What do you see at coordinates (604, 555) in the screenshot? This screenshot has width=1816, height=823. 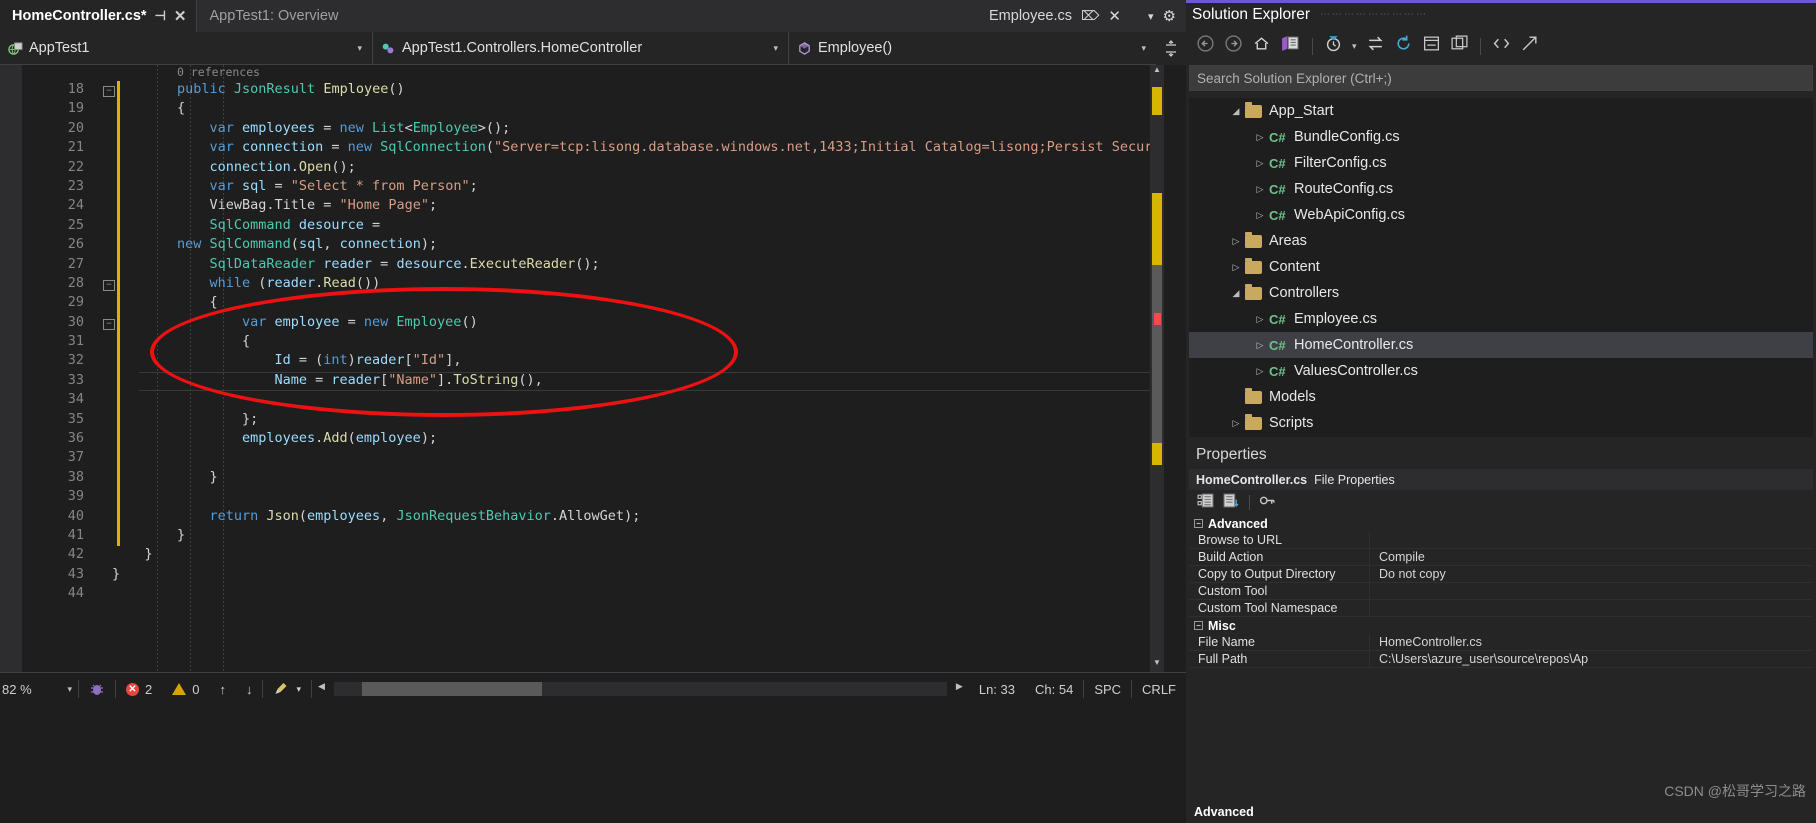 I see `code-line: 42}` at bounding box center [604, 555].